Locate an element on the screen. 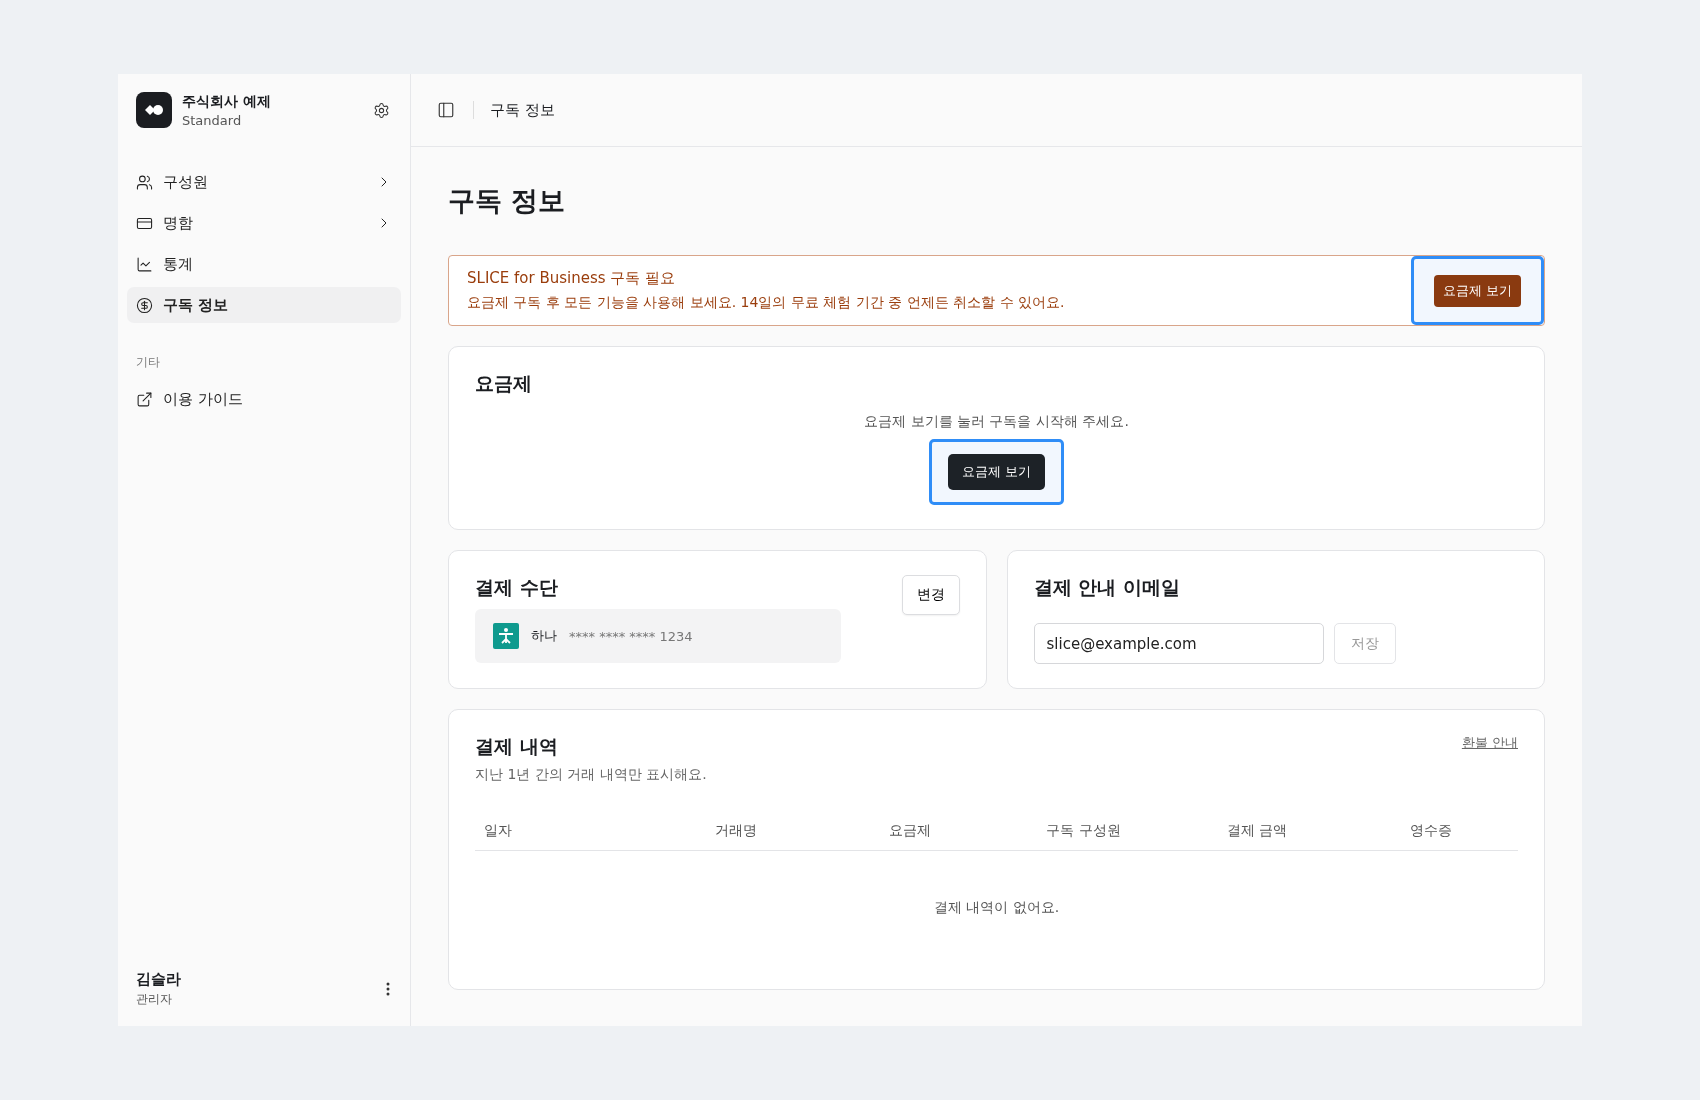  refund-link: 환불 안내 is located at coordinates (1489, 743).